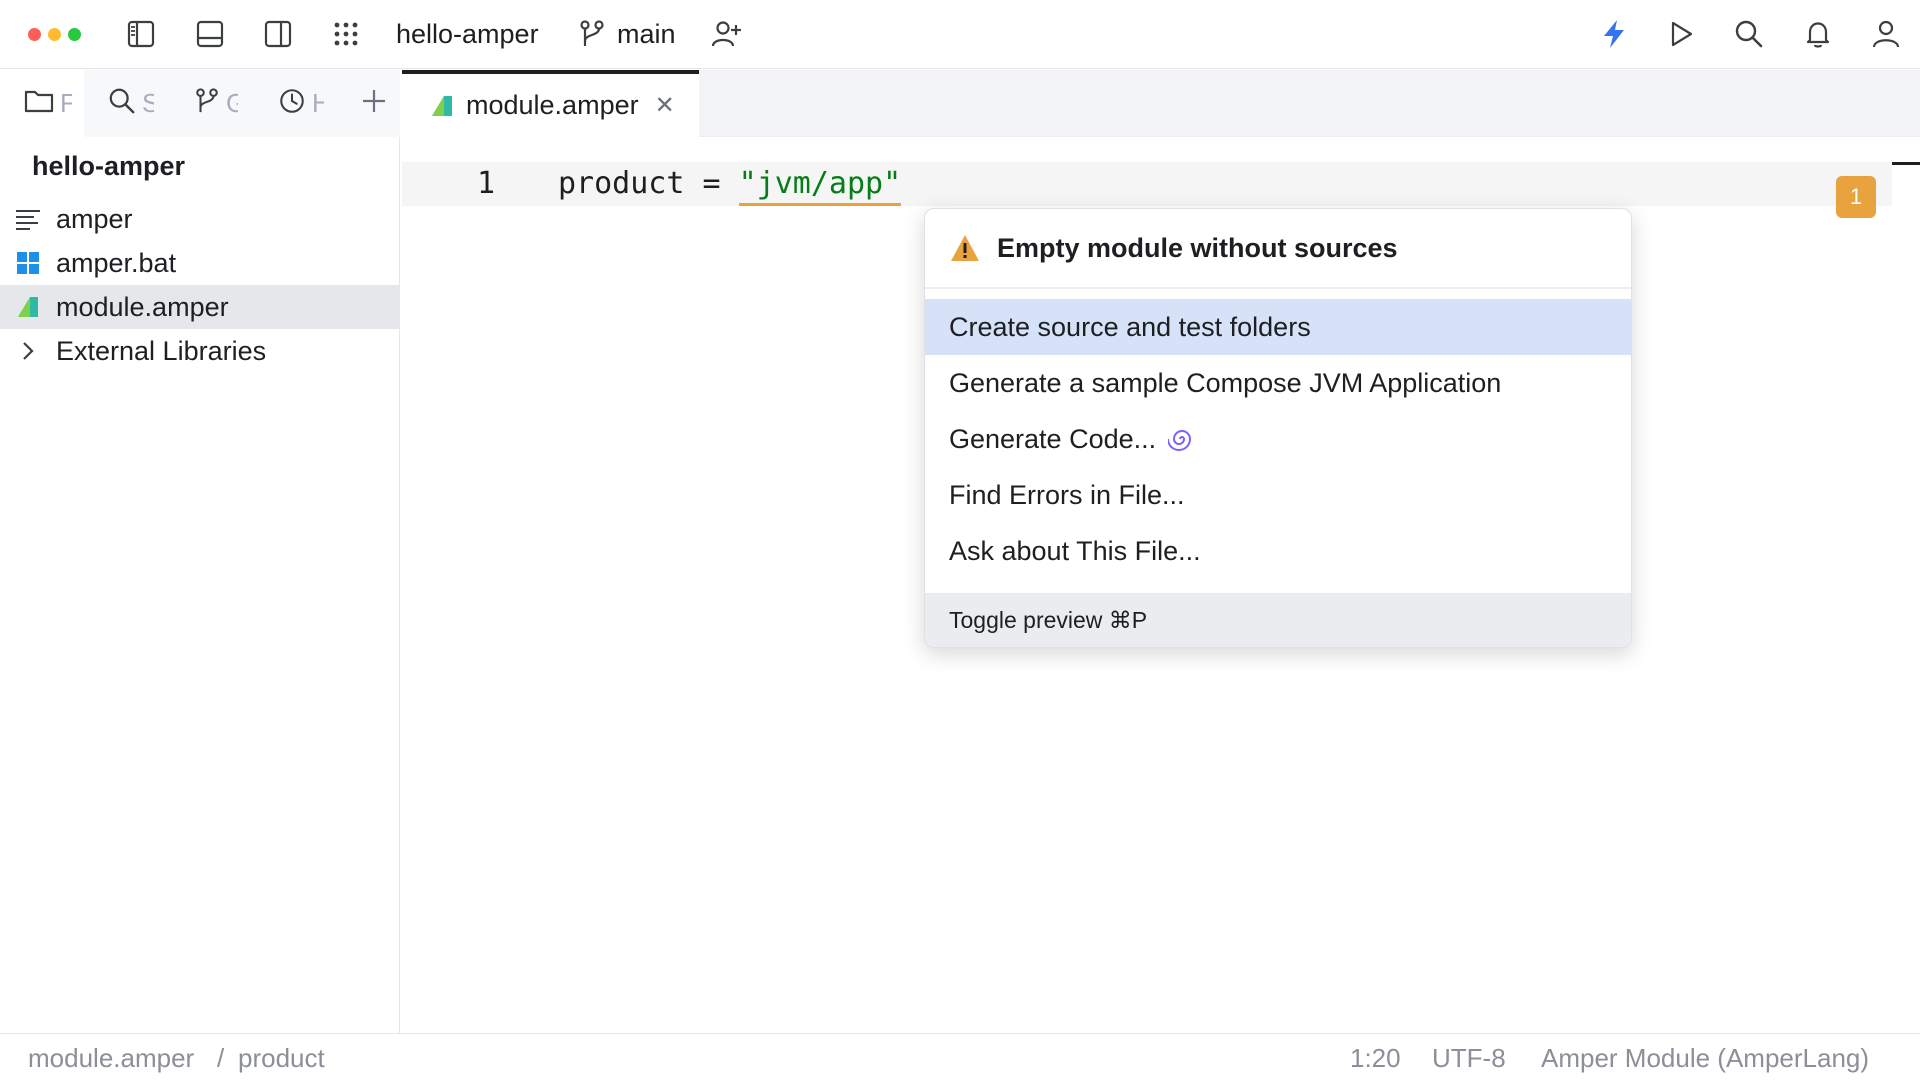 Image resolution: width=1920 pixels, height=1080 pixels. Describe the element at coordinates (54, 34) in the screenshot. I see `window-minimize-button` at that location.